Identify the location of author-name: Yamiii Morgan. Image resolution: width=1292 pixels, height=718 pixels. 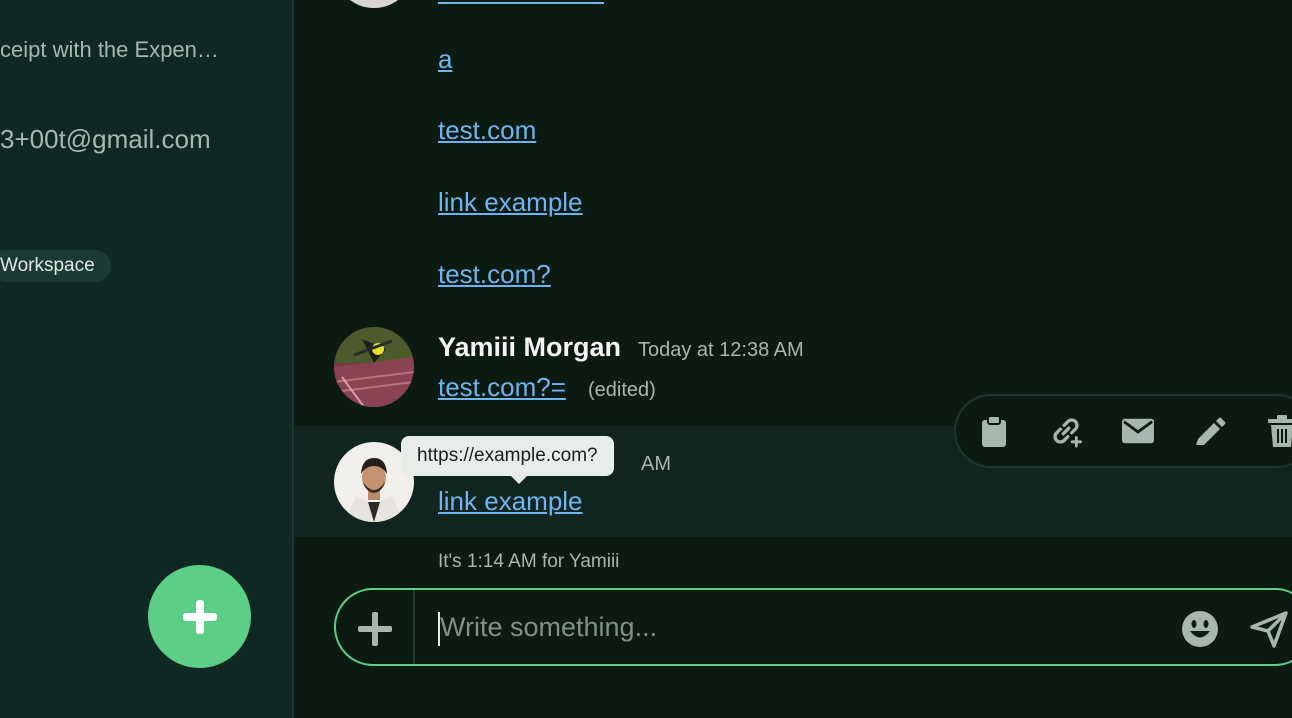
(529, 347).